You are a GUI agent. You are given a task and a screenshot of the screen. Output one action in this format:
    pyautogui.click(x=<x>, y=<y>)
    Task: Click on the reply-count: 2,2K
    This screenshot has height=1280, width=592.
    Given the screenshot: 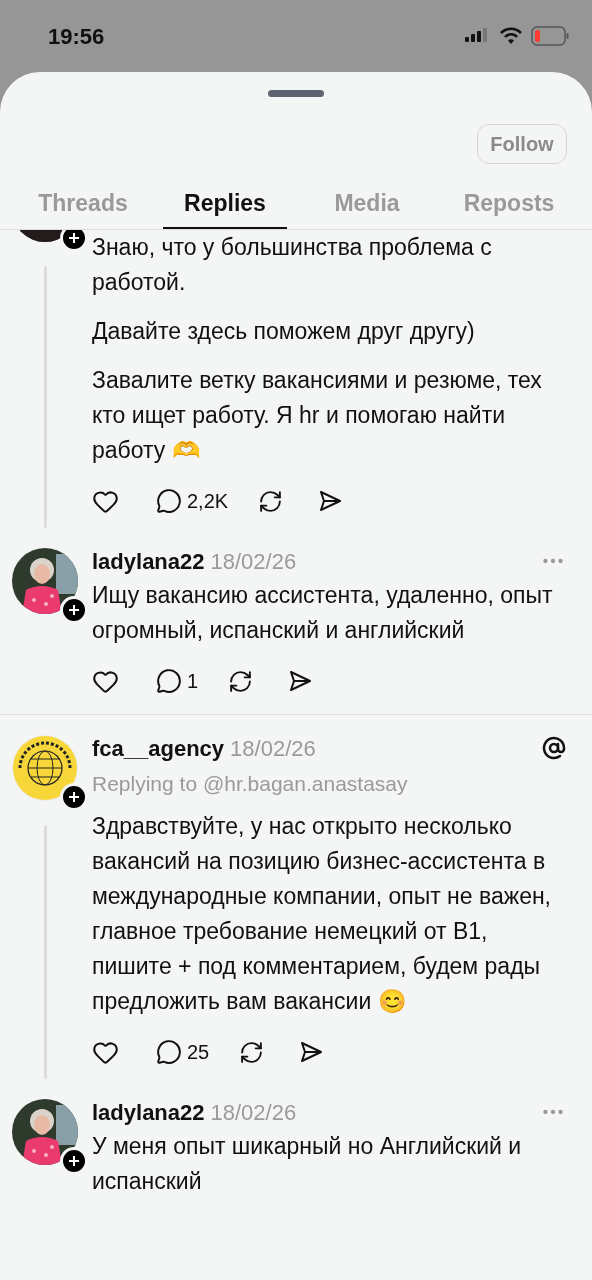 What is the action you would take?
    pyautogui.click(x=208, y=501)
    